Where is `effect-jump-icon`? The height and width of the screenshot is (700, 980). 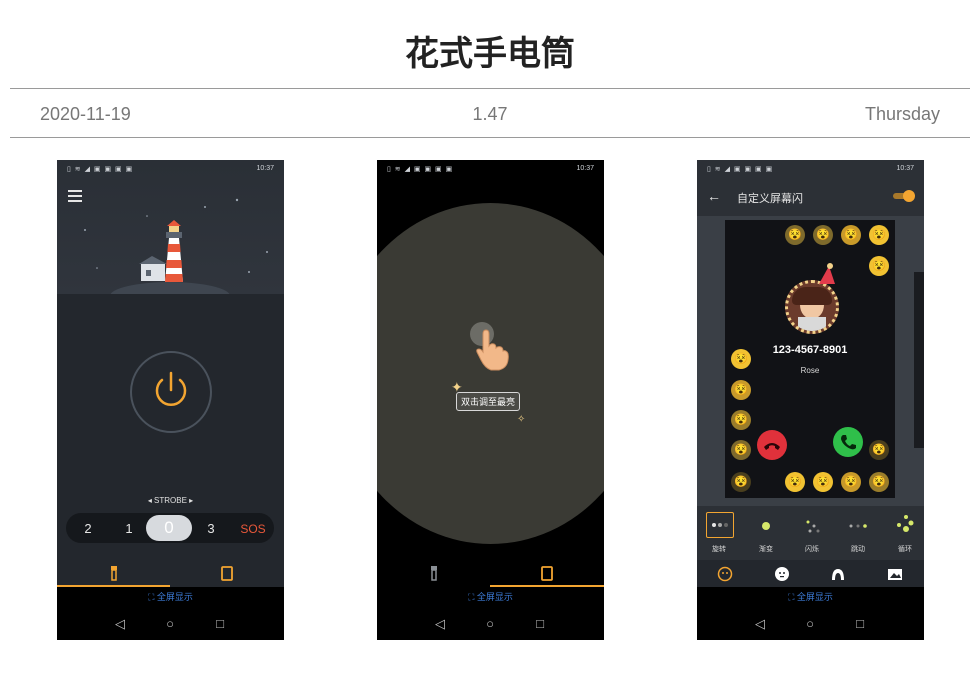
effect-jump-icon is located at coordinates (858, 526).